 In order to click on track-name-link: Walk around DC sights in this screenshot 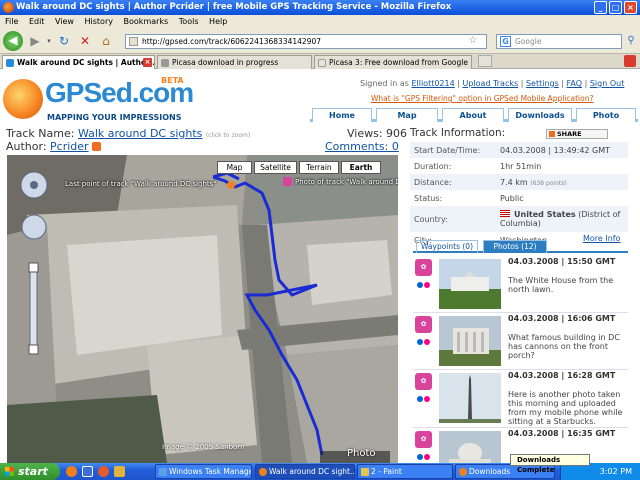, I will do `click(140, 133)`.